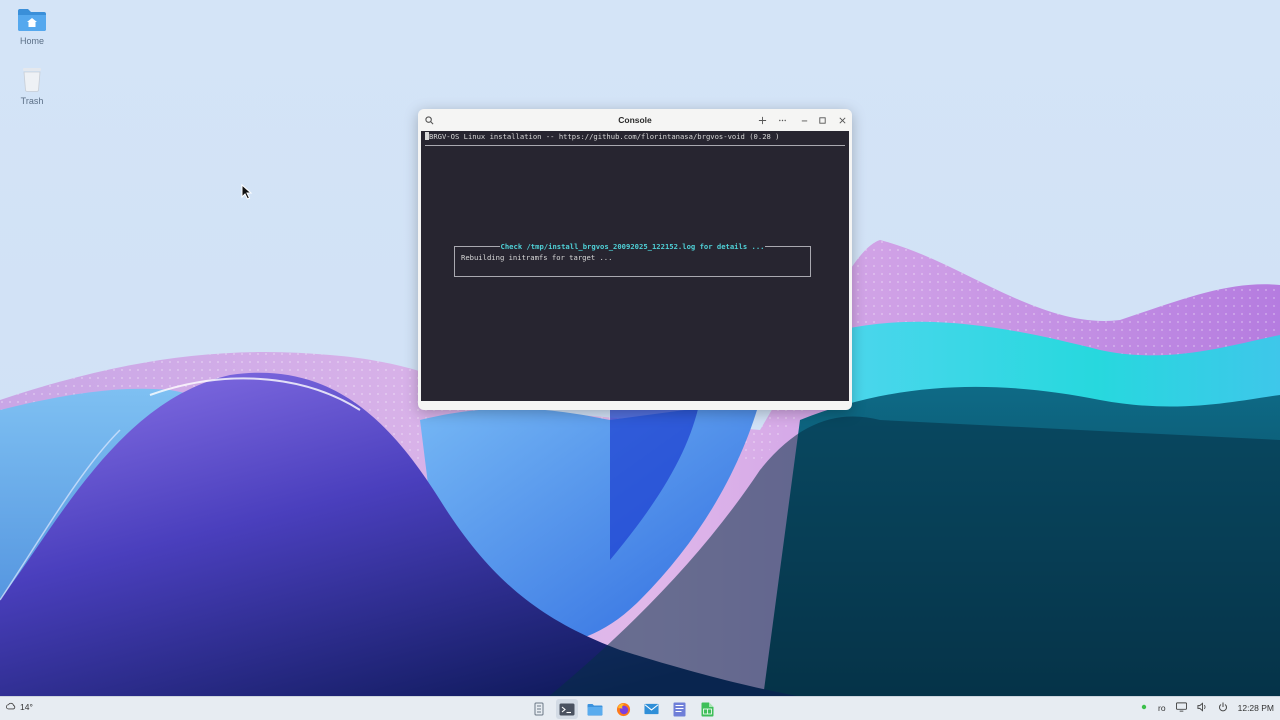 The height and width of the screenshot is (720, 1280). What do you see at coordinates (1256, 708) in the screenshot?
I see `clock: 12:28 PM` at bounding box center [1256, 708].